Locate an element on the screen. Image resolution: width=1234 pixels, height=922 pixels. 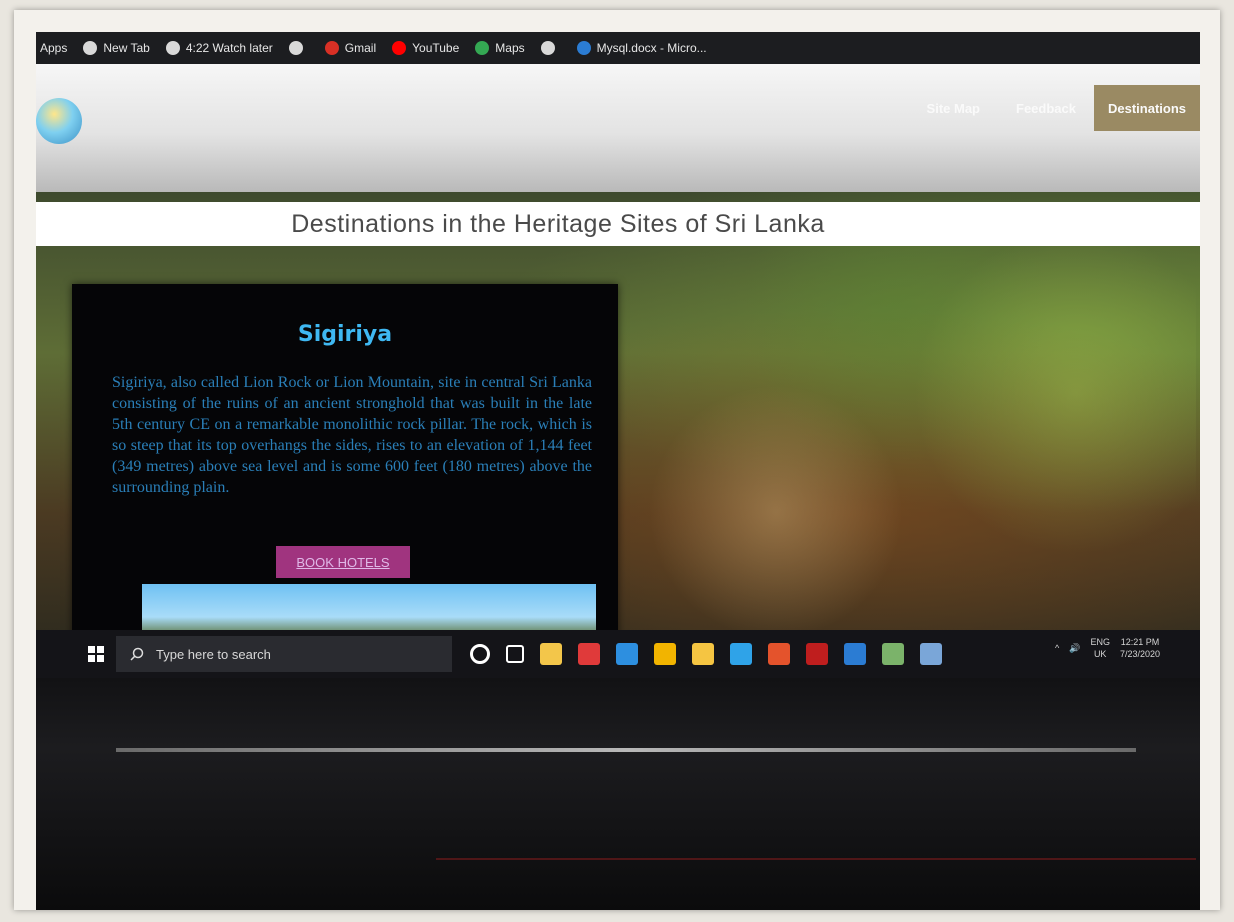
taskbar-search-placeholder: Type here to search is located at coordinates (213, 654).